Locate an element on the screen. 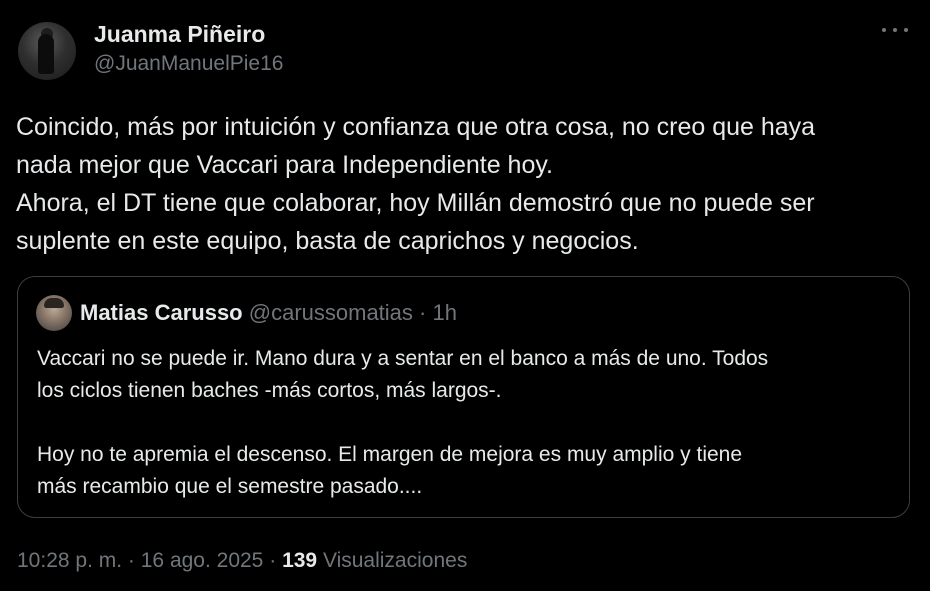 This screenshot has width=930, height=591. author-avatar is located at coordinates (47, 51).